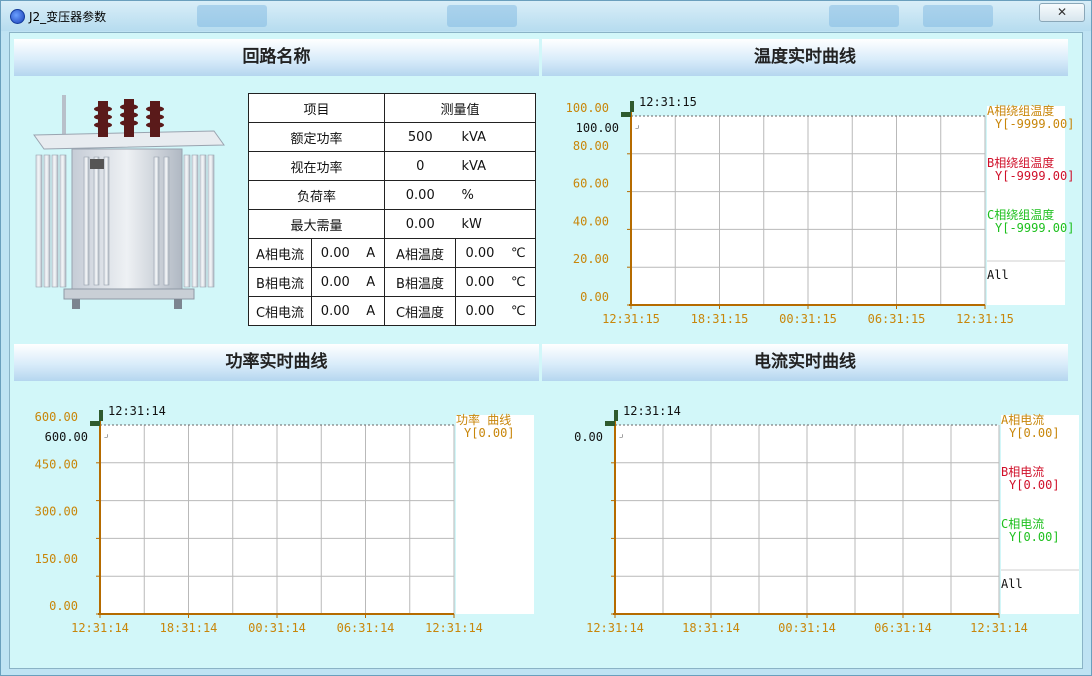 This screenshot has height=676, width=1092. I want to click on row-label: 负荷率, so click(317, 195).